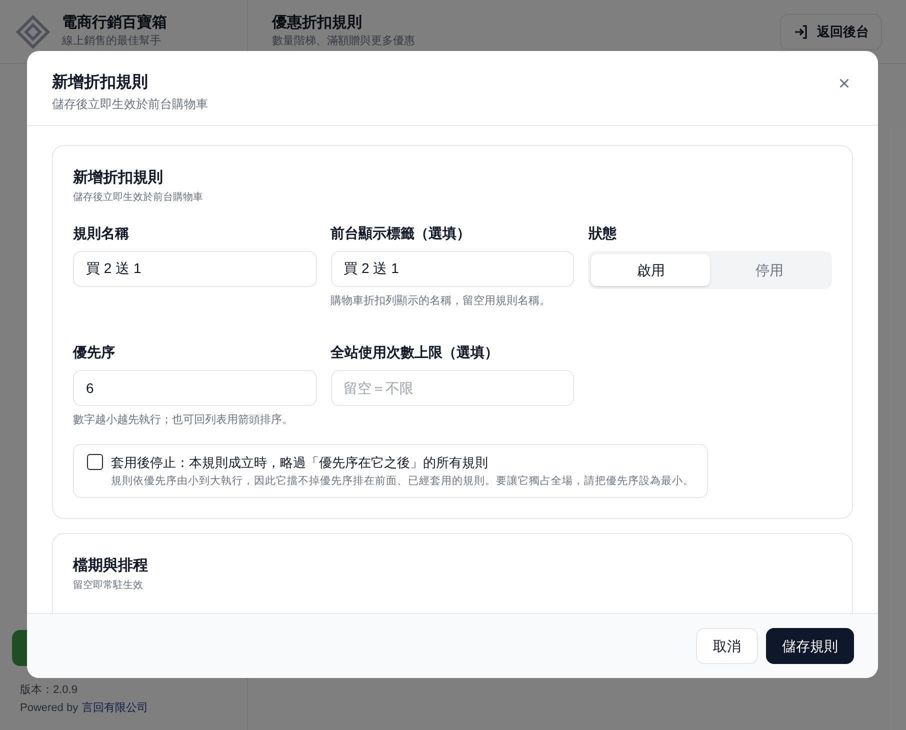 The image size is (906, 730). Describe the element at coordinates (401, 233) in the screenshot. I see `field-label: 前台顯示標籤（選填）` at that location.